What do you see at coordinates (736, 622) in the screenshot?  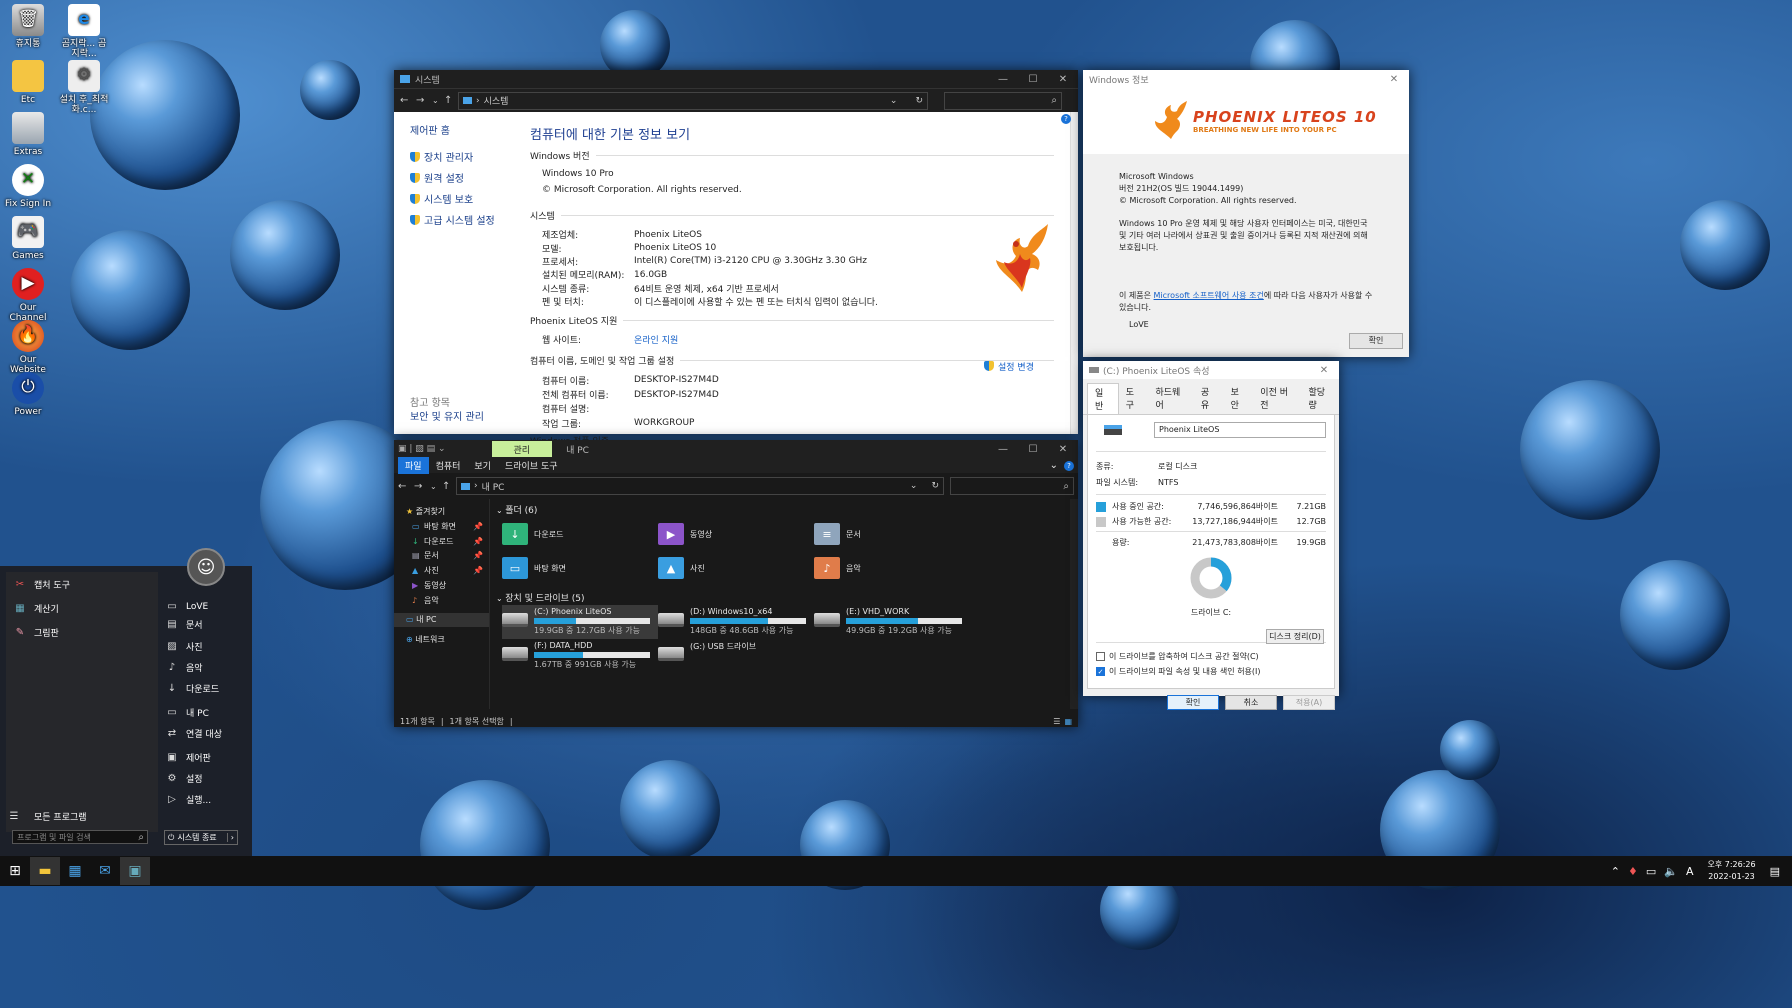 I see `drive-item: (D:) Windows10_x64 148GB 중 48.6GB 사용 가능` at bounding box center [736, 622].